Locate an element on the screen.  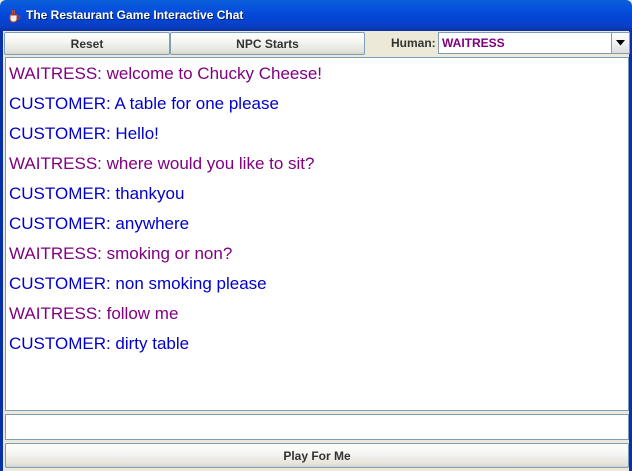
chat-line: WAITRESS: welcome to Chucky Cheese! is located at coordinates (166, 73).